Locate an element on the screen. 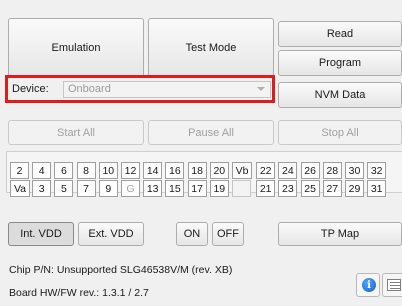 The width and height of the screenshot is (402, 306). off-label: OFF is located at coordinates (228, 234).